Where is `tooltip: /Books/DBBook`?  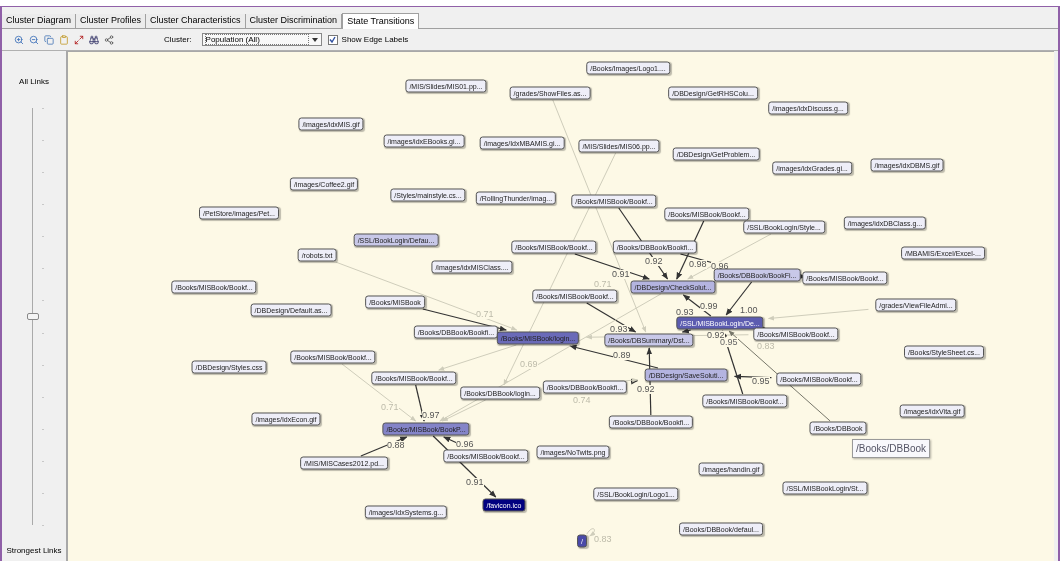
tooltip: /Books/DBBook is located at coordinates (891, 448).